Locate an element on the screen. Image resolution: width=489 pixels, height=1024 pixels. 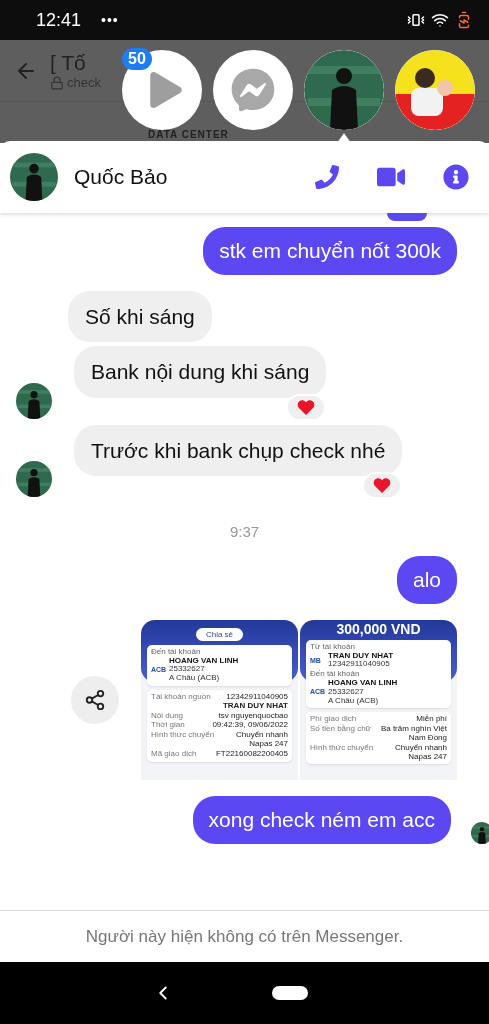
share-icon is located at coordinates (95, 699).